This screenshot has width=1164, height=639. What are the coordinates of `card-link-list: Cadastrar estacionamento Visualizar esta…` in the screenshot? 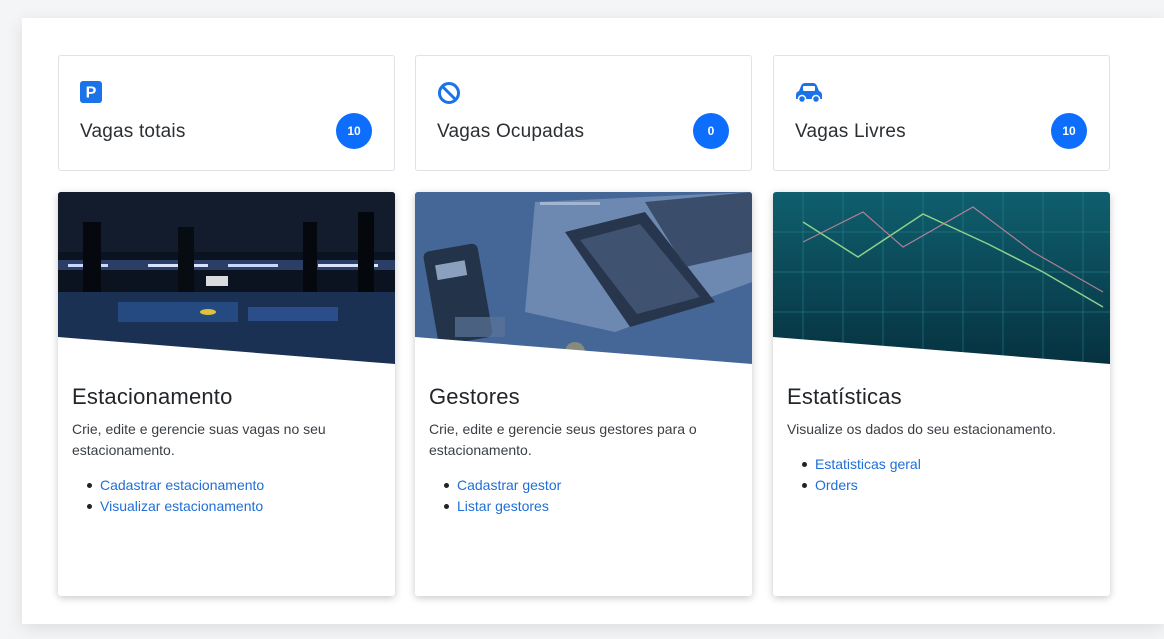 It's located at (227, 496).